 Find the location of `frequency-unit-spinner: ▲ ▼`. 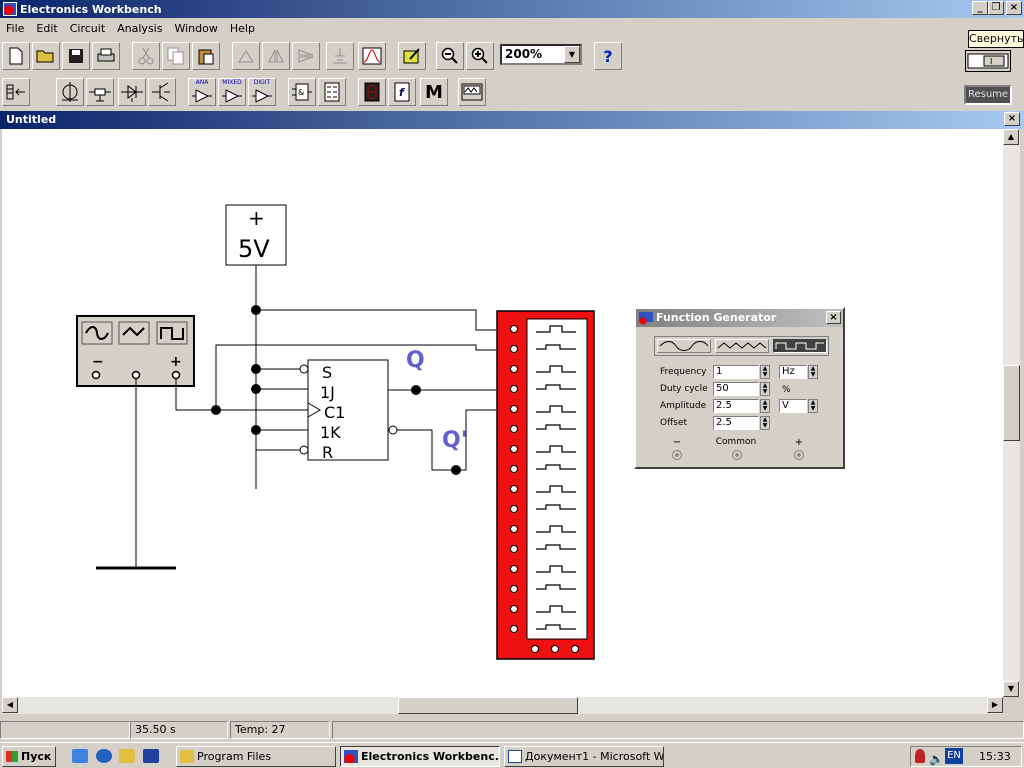

frequency-unit-spinner: ▲ ▼ is located at coordinates (813, 372).